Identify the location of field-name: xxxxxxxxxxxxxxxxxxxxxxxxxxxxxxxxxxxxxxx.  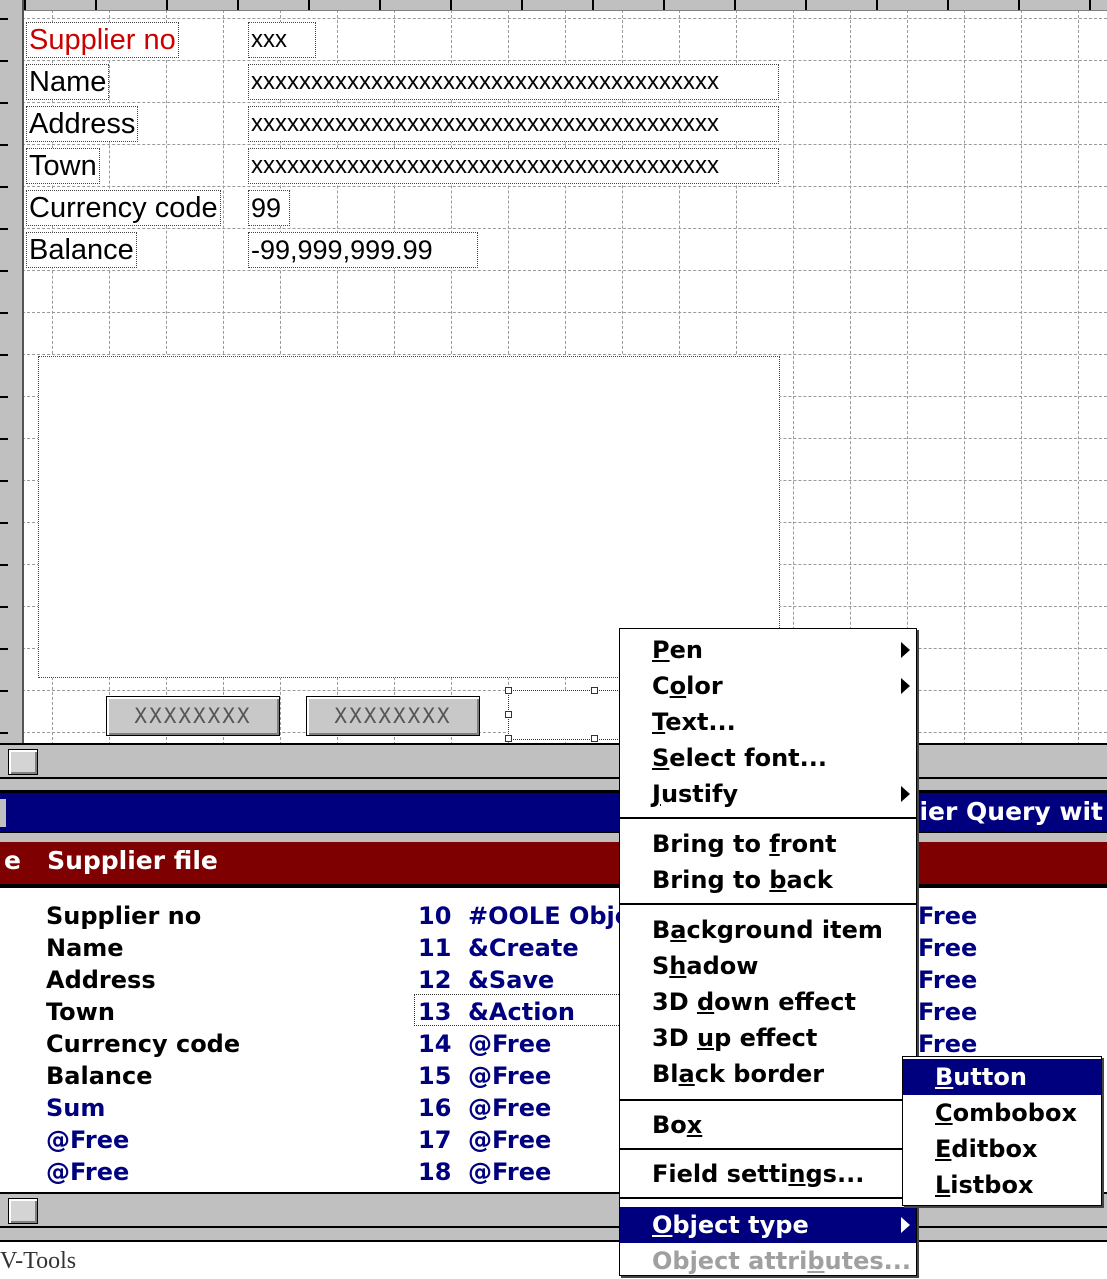
(513, 82).